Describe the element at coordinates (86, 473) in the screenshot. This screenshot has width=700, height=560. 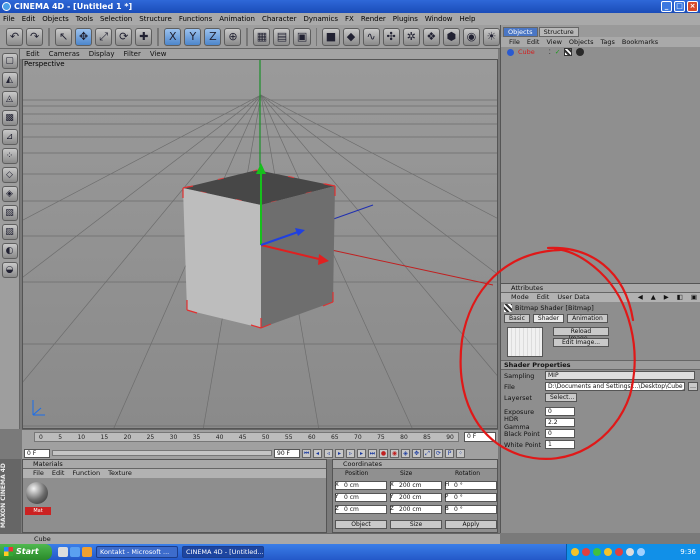
I see `material-menu-function: Function` at that location.